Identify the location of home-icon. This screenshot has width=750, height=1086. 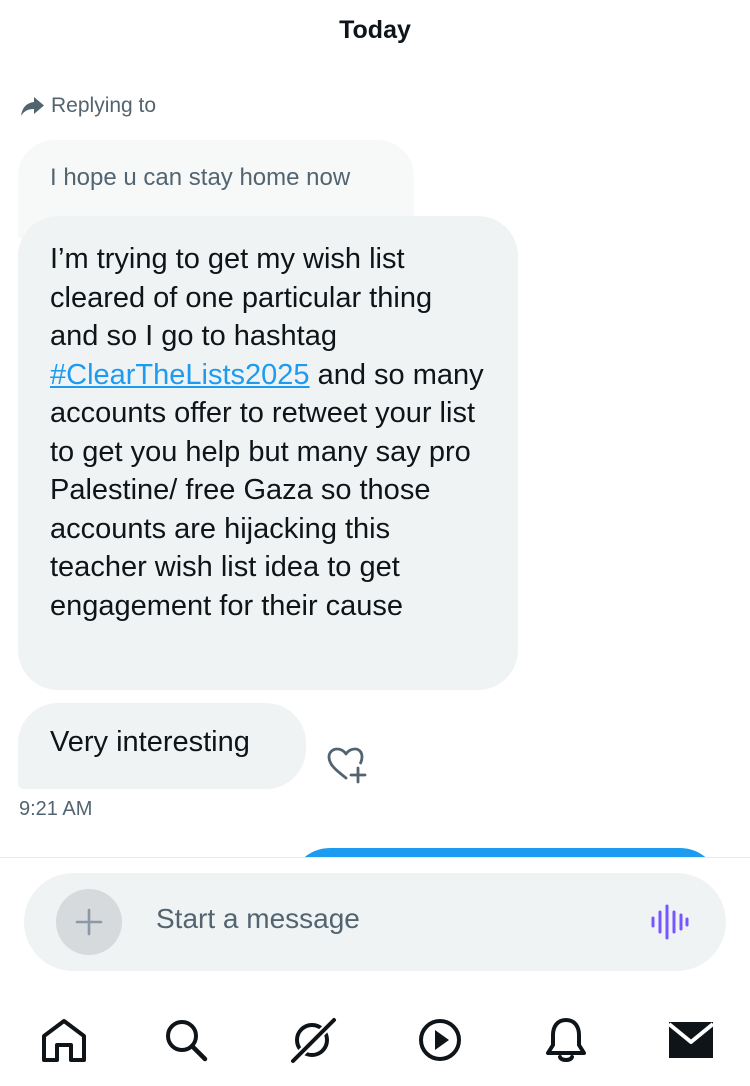
(64, 1040).